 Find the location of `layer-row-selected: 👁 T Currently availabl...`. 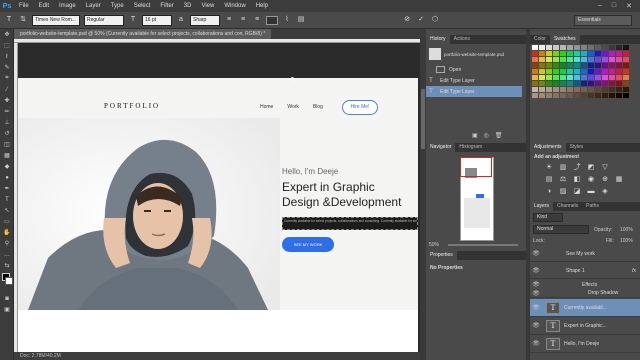

layer-row-selected: 👁 T Currently availabl... is located at coordinates (585, 308).